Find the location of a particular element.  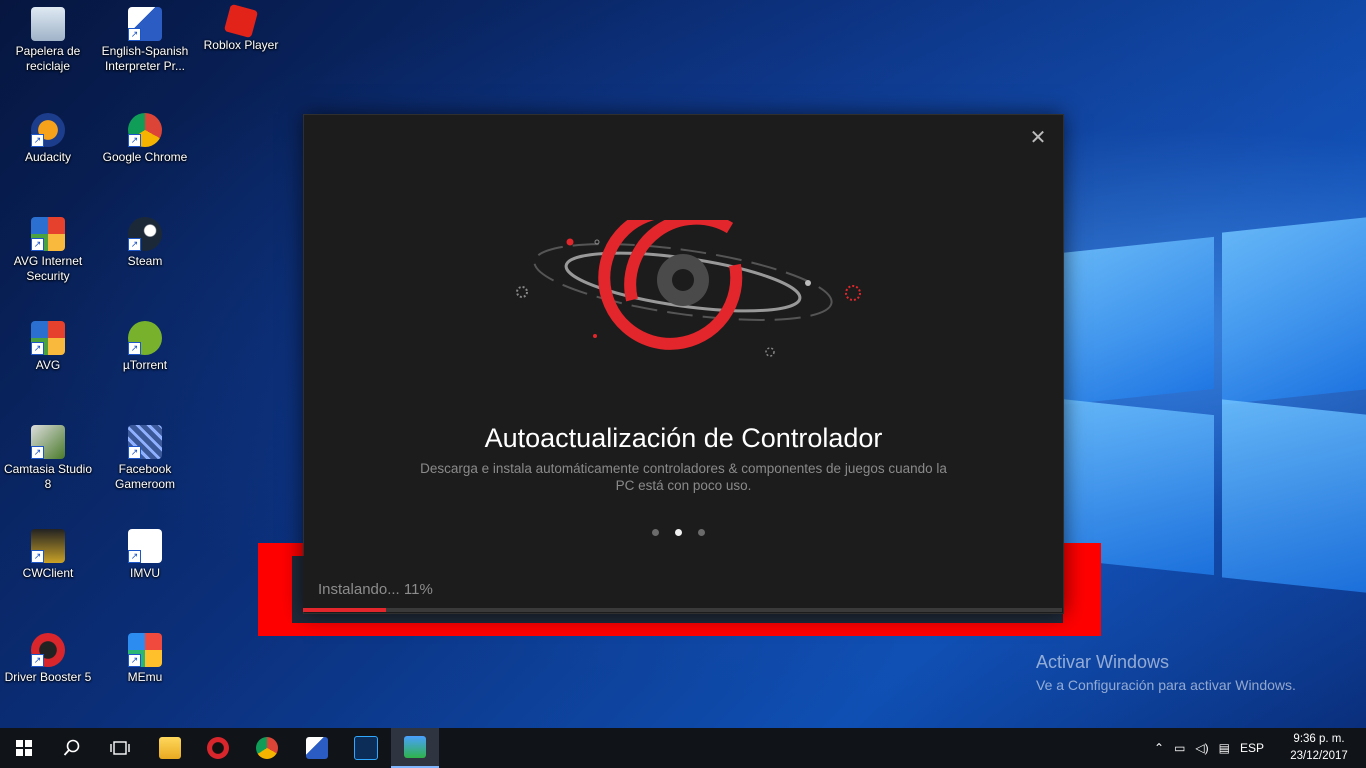

progress-bar-track is located at coordinates (682, 610).